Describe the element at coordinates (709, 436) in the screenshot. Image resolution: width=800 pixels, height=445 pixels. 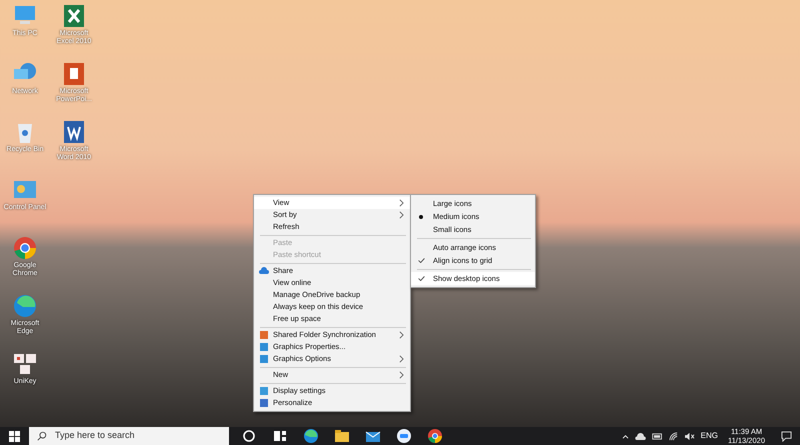
I see `language-indicator: ENG` at that location.